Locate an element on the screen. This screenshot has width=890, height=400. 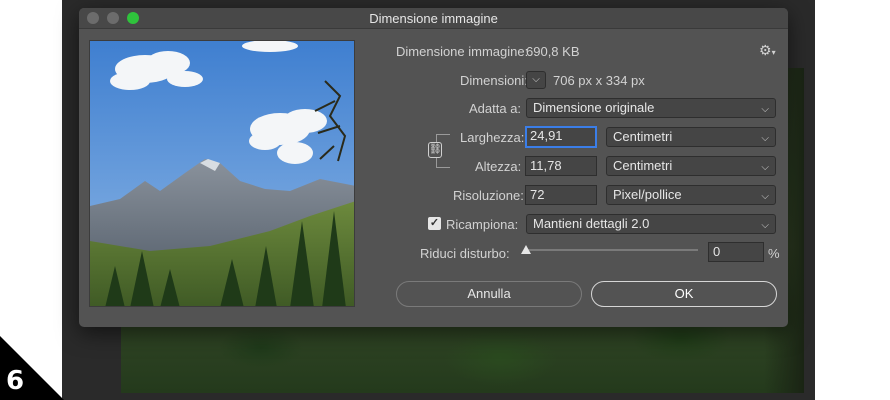
close-window-button is located at coordinates (93, 18).